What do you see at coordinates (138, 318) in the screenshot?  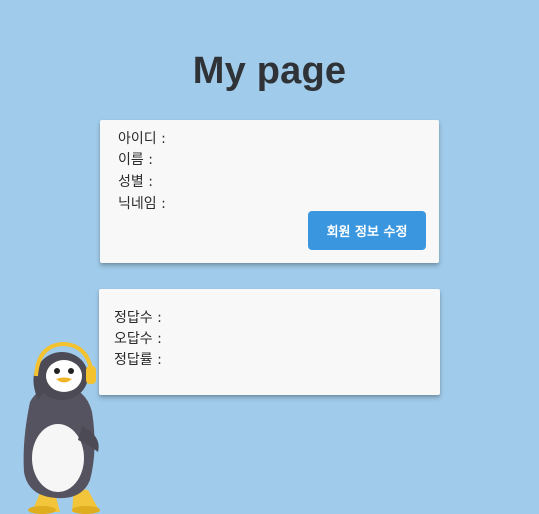 I see `correct-count-label: 정답수 :` at bounding box center [138, 318].